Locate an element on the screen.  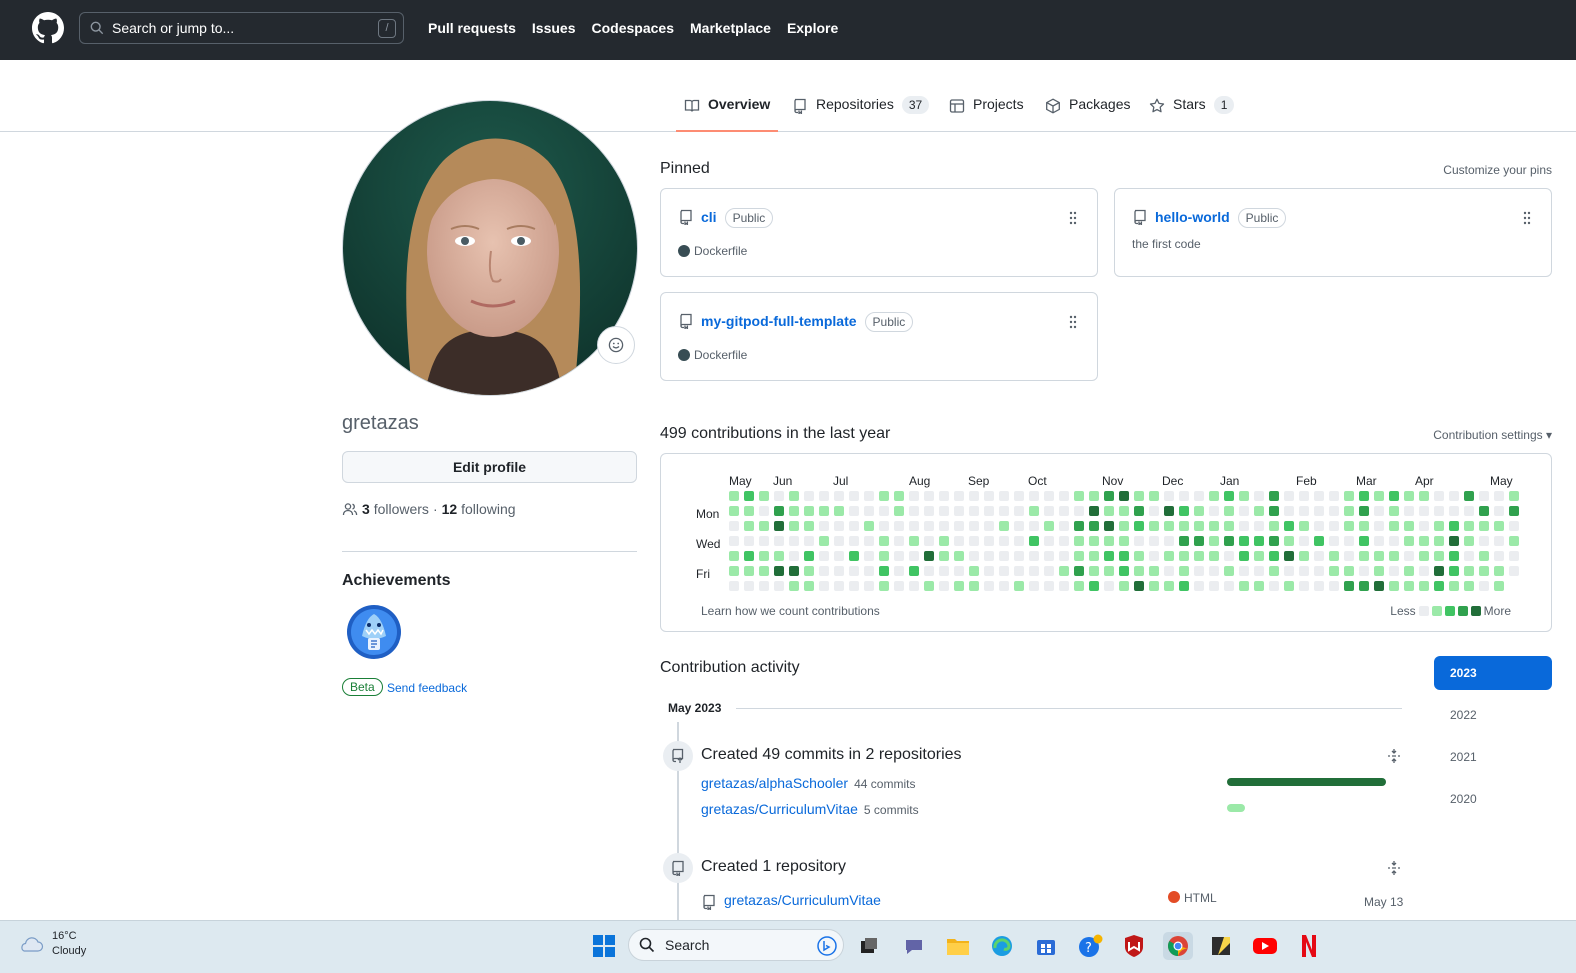
nav-marketplace: Marketplace is located at coordinates (730, 28).